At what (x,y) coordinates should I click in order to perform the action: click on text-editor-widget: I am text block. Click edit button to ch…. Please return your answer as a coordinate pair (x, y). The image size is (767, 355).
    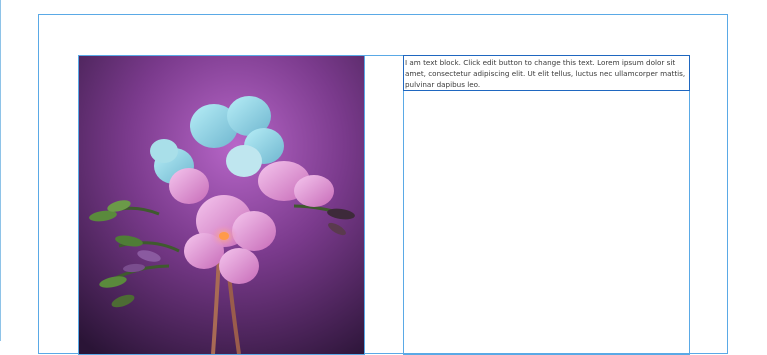
    Looking at the image, I should click on (546, 73).